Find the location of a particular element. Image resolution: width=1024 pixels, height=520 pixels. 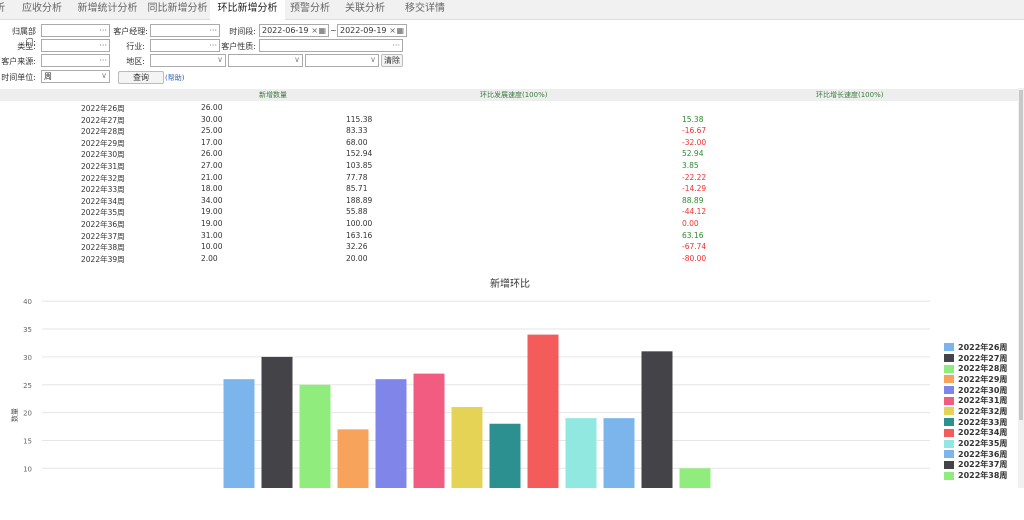

bar-2022年34周 is located at coordinates (543, 411).